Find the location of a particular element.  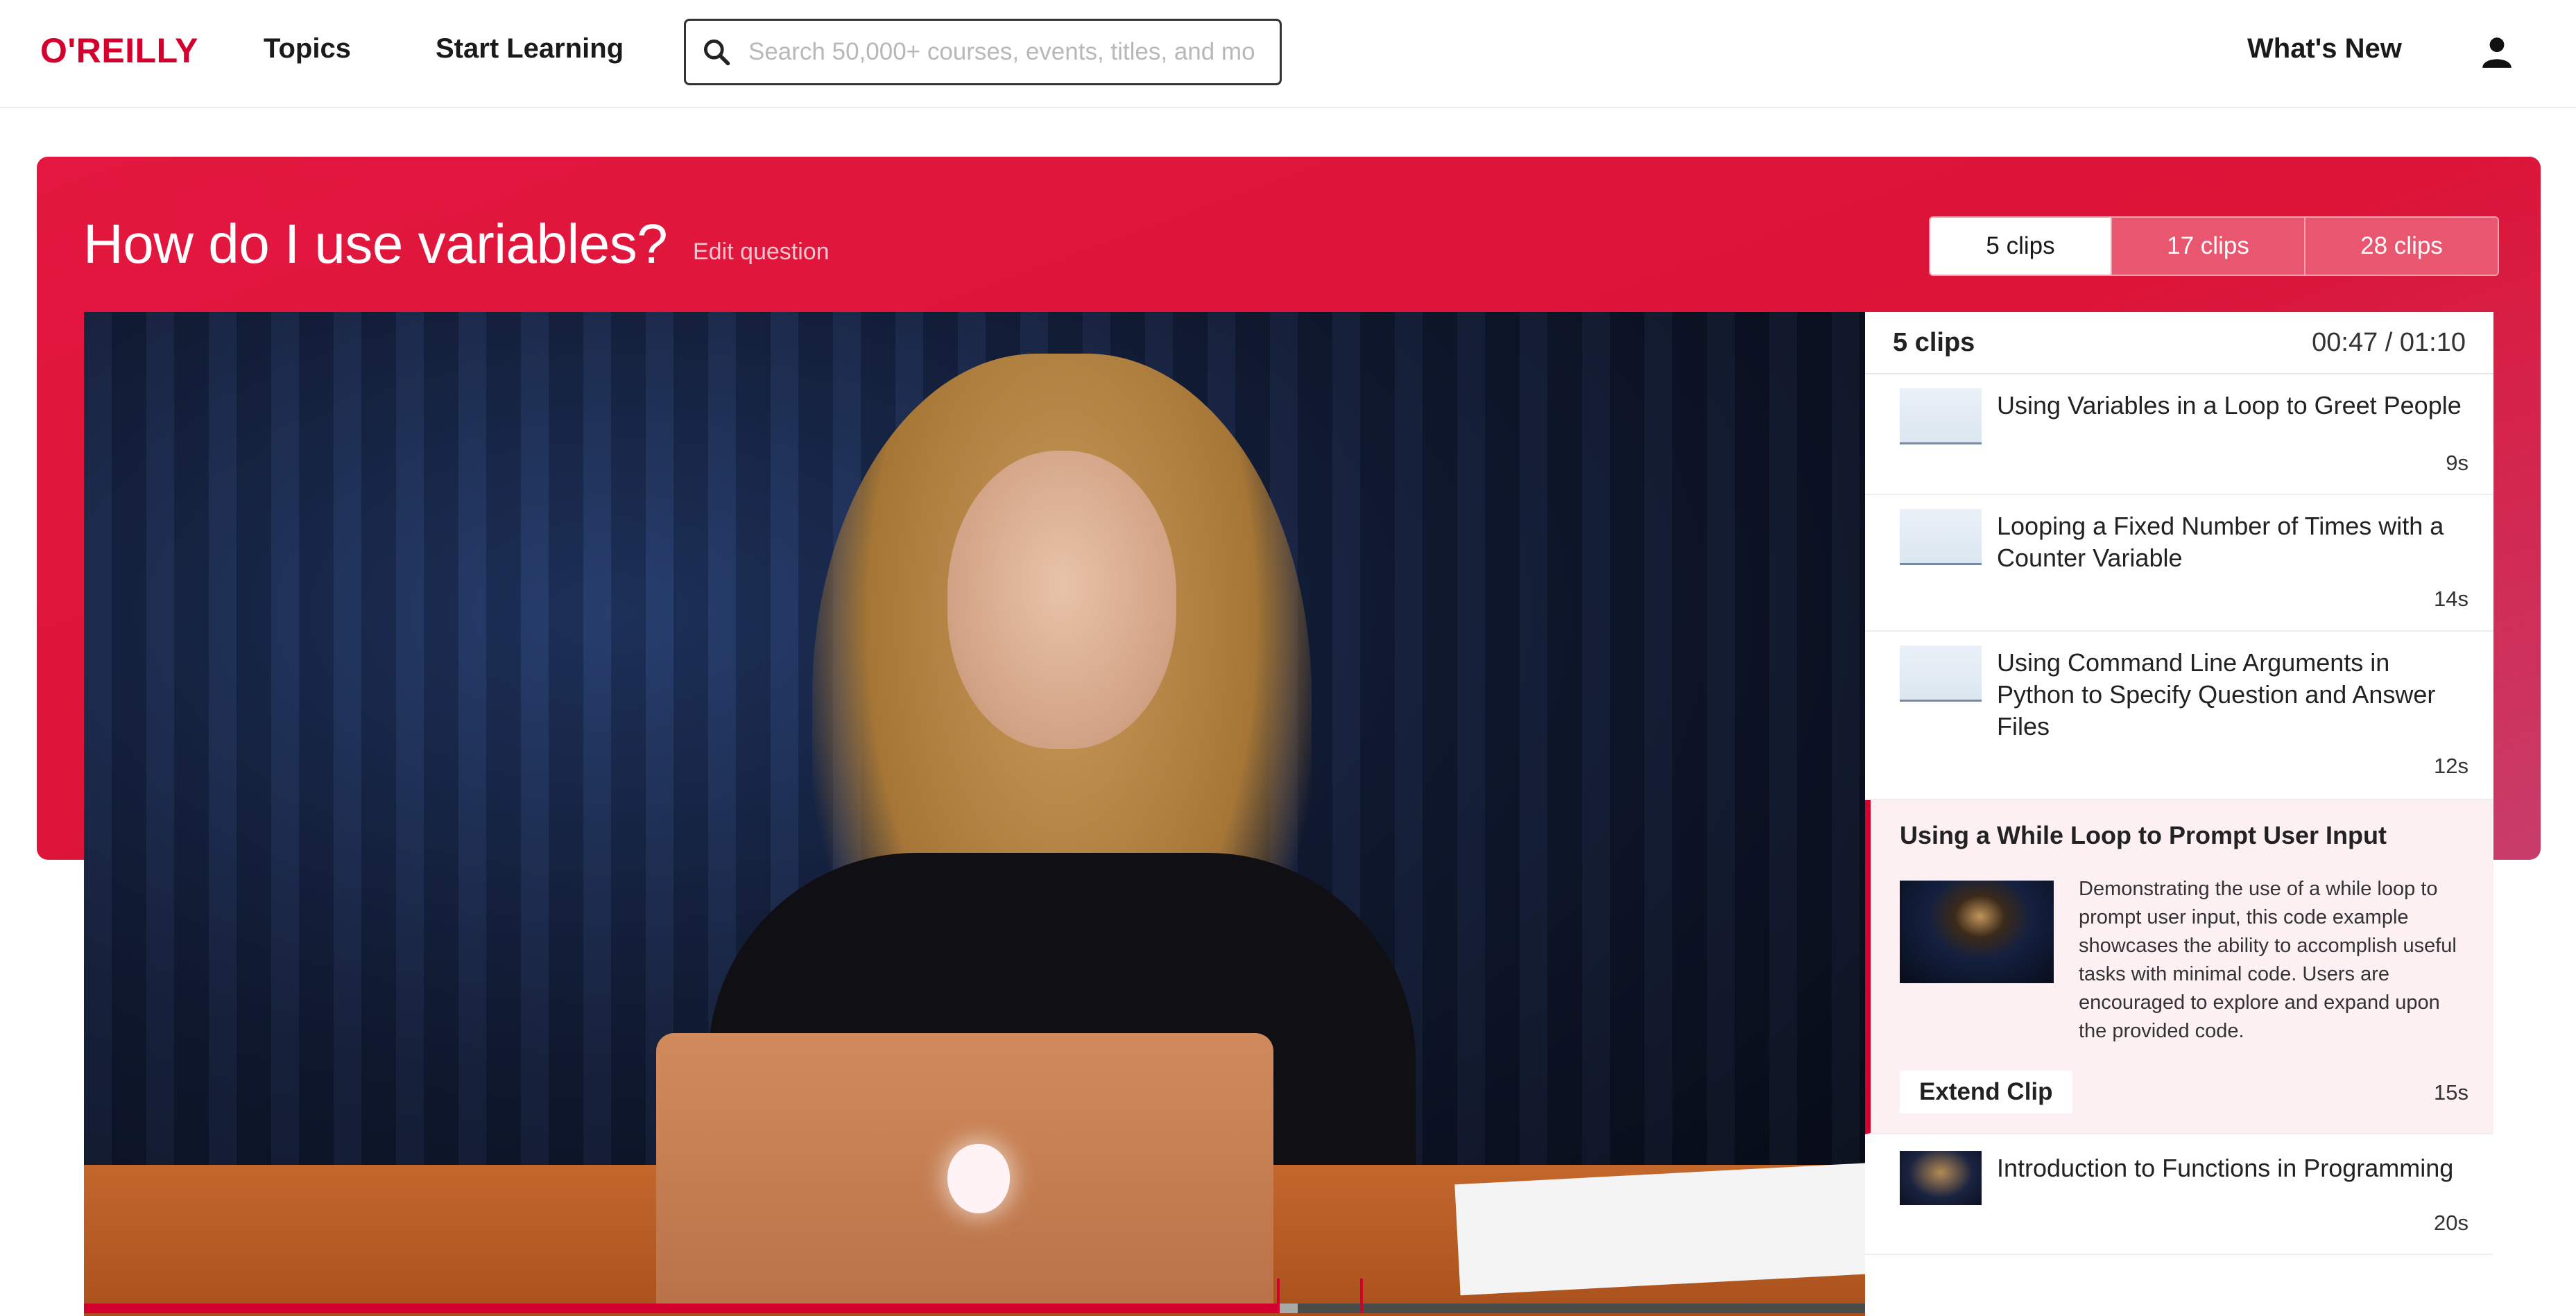

playback-time: 00:47 / 01:10 is located at coordinates (2389, 343).